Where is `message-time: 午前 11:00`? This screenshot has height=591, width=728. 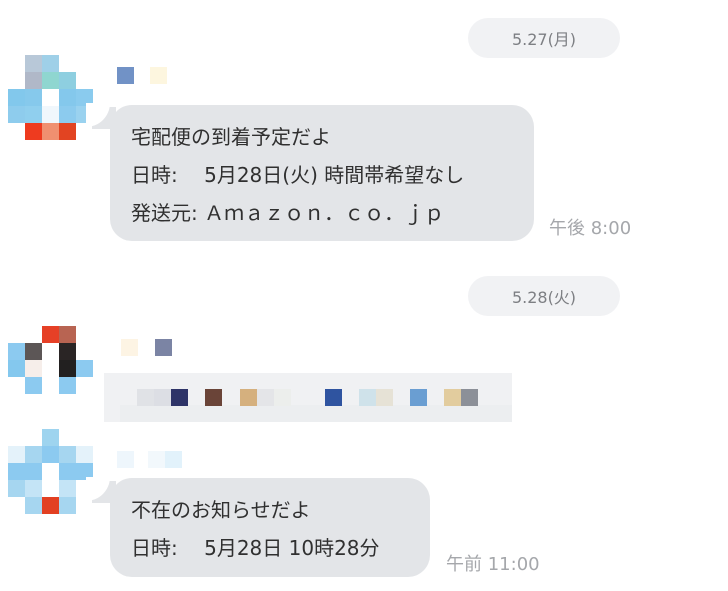 message-time: 午前 11:00 is located at coordinates (493, 564).